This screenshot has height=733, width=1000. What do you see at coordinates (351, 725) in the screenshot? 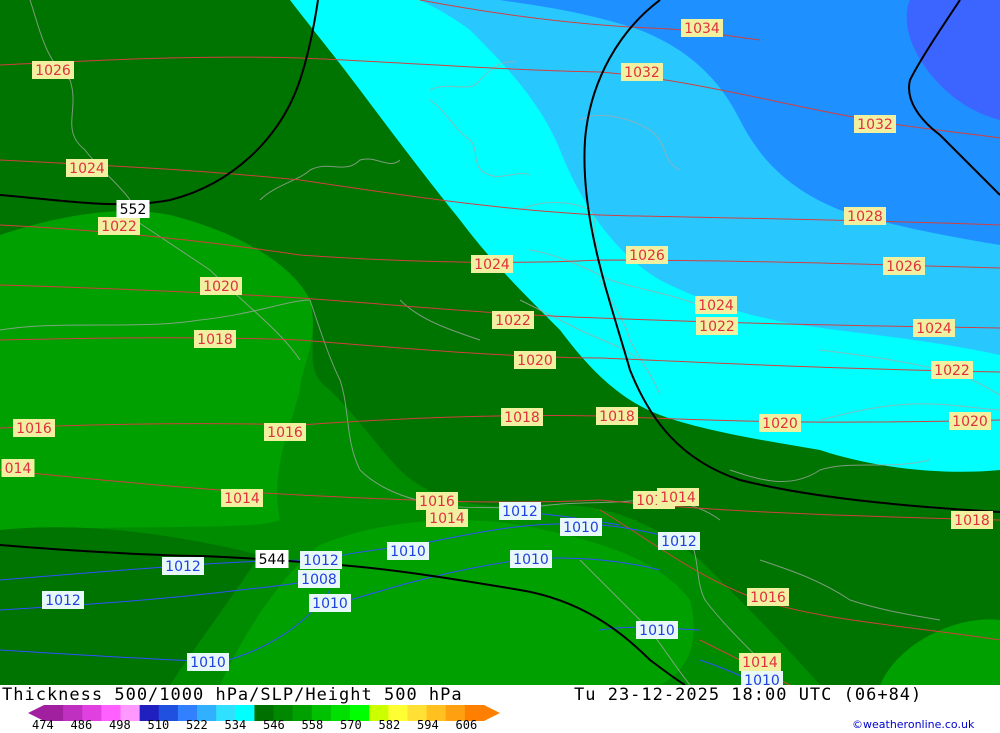
I see `legend-tick: 570` at bounding box center [351, 725].